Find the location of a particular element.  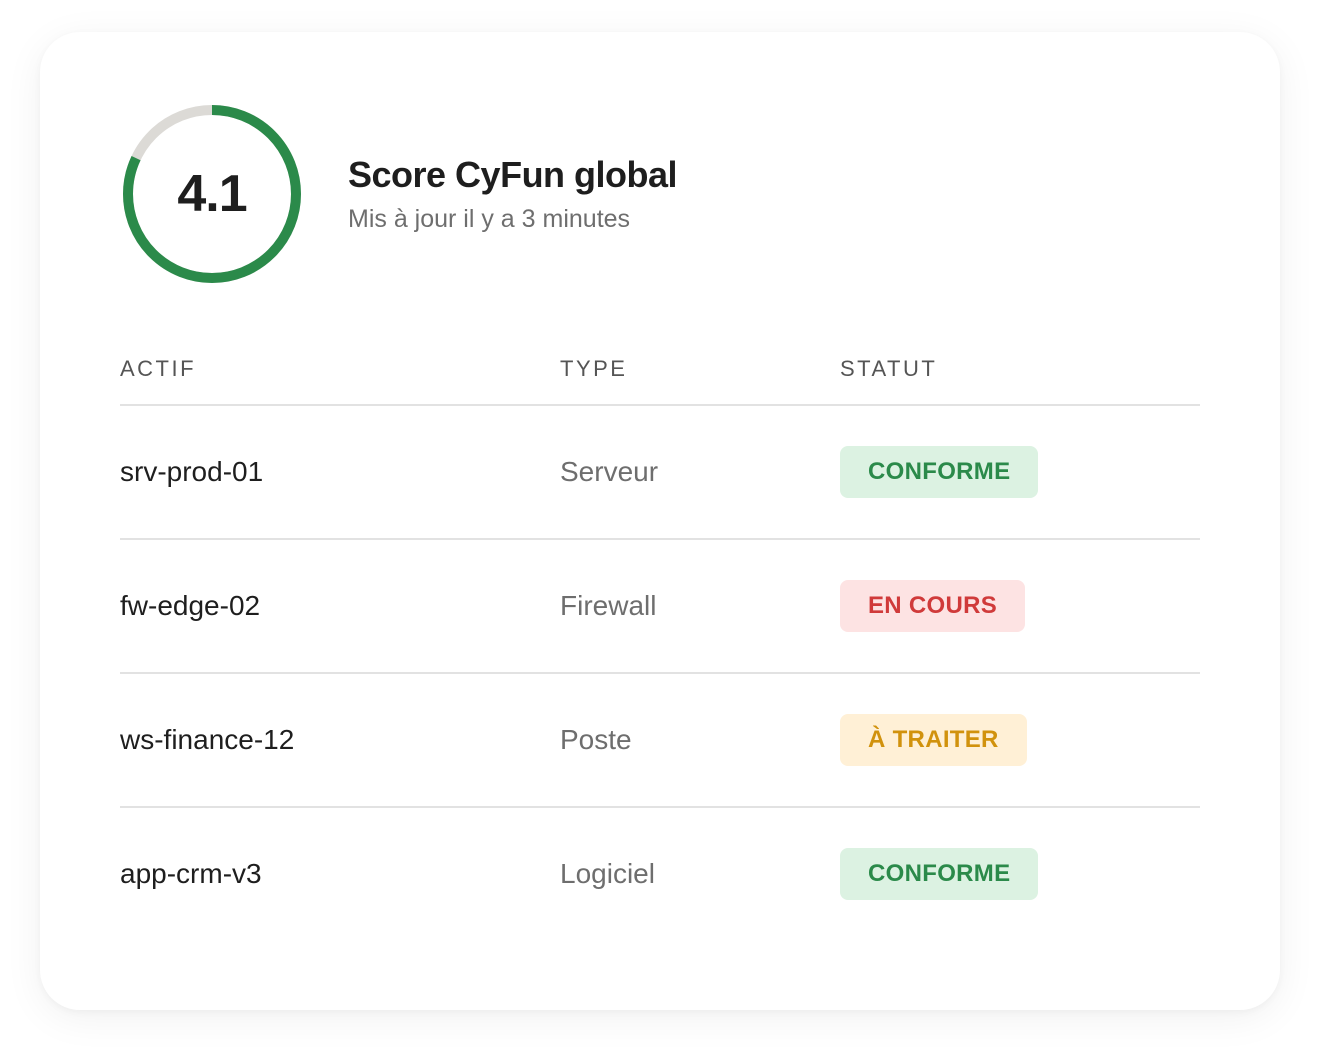

score-gauge: 4.1 is located at coordinates (212, 194).